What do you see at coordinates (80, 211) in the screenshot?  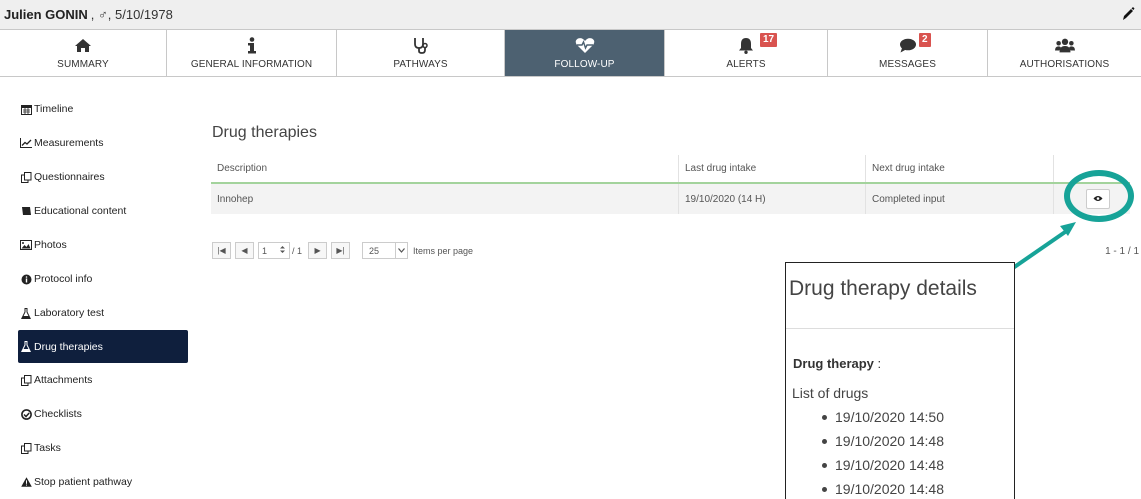 I see `sidebar-item-label: Educational content` at bounding box center [80, 211].